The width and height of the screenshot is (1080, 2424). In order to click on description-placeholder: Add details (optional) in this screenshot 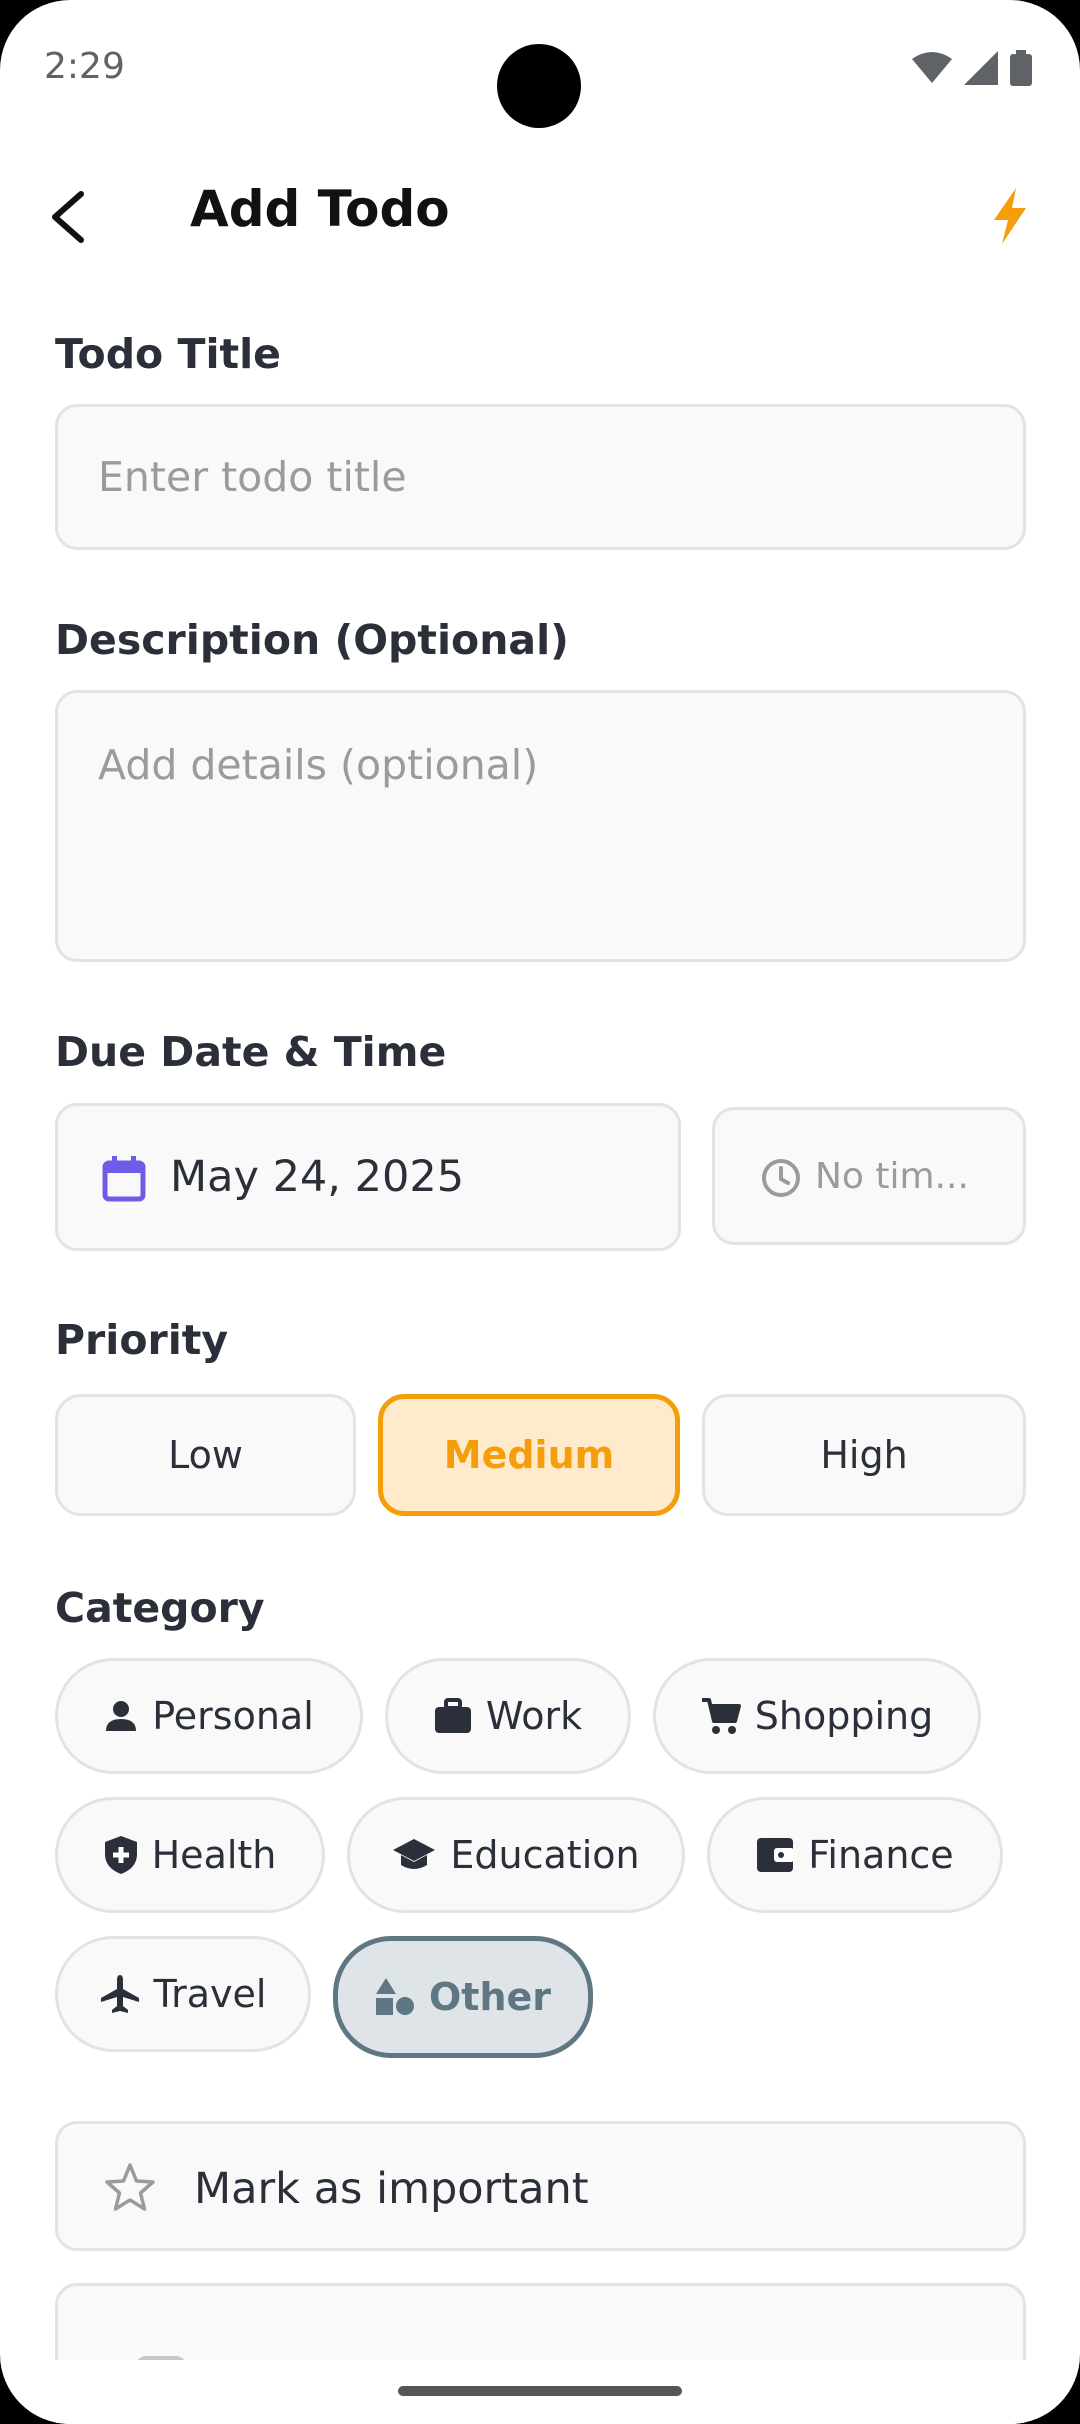, I will do `click(318, 765)`.